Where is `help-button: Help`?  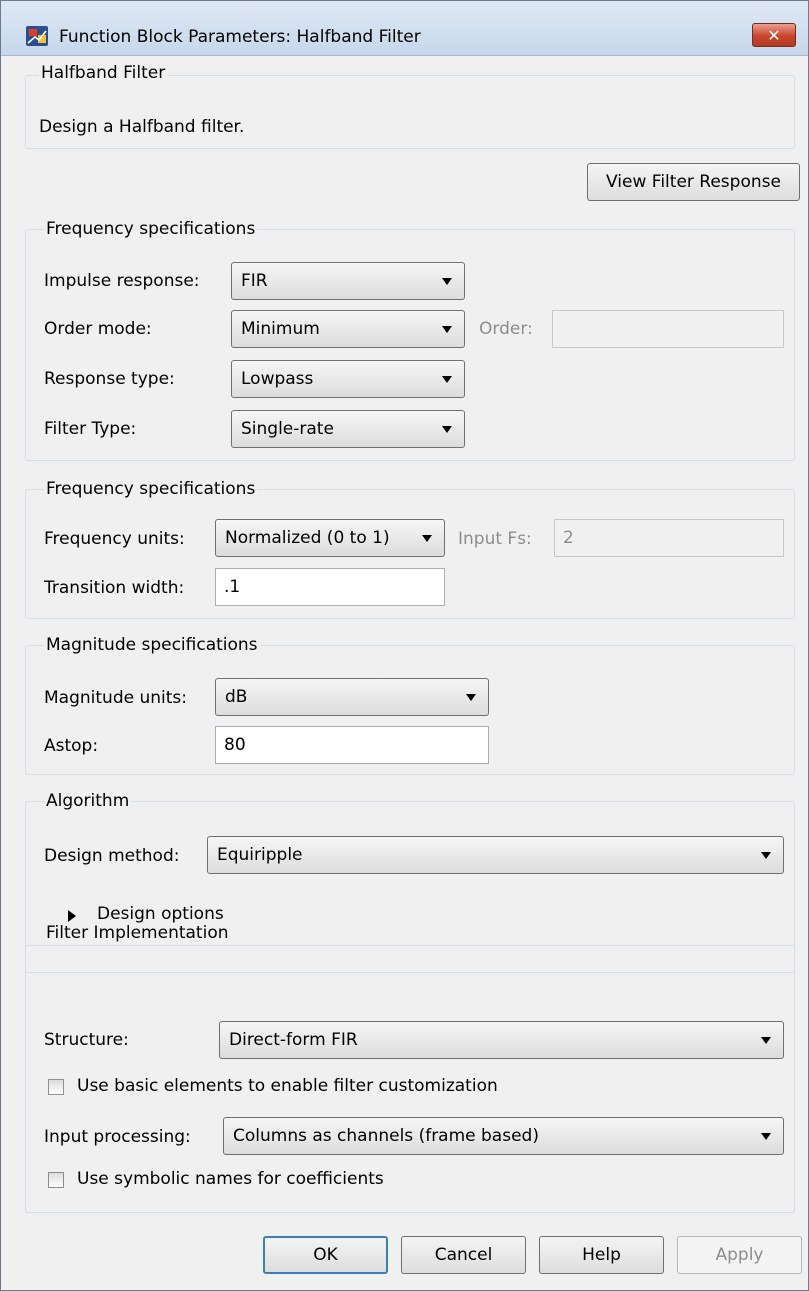 help-button: Help is located at coordinates (601, 1255).